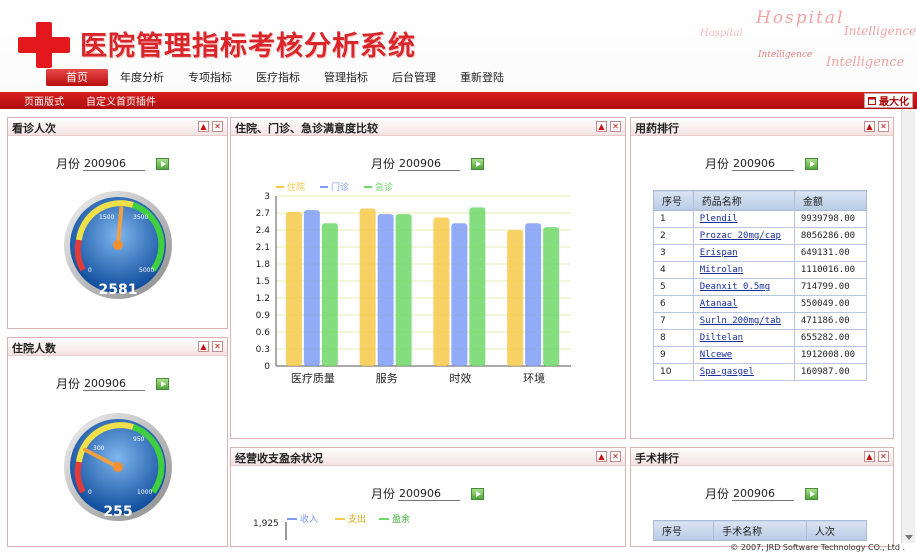 The width and height of the screenshot is (917, 556). I want to click on scroll-down-icon, so click(909, 537).